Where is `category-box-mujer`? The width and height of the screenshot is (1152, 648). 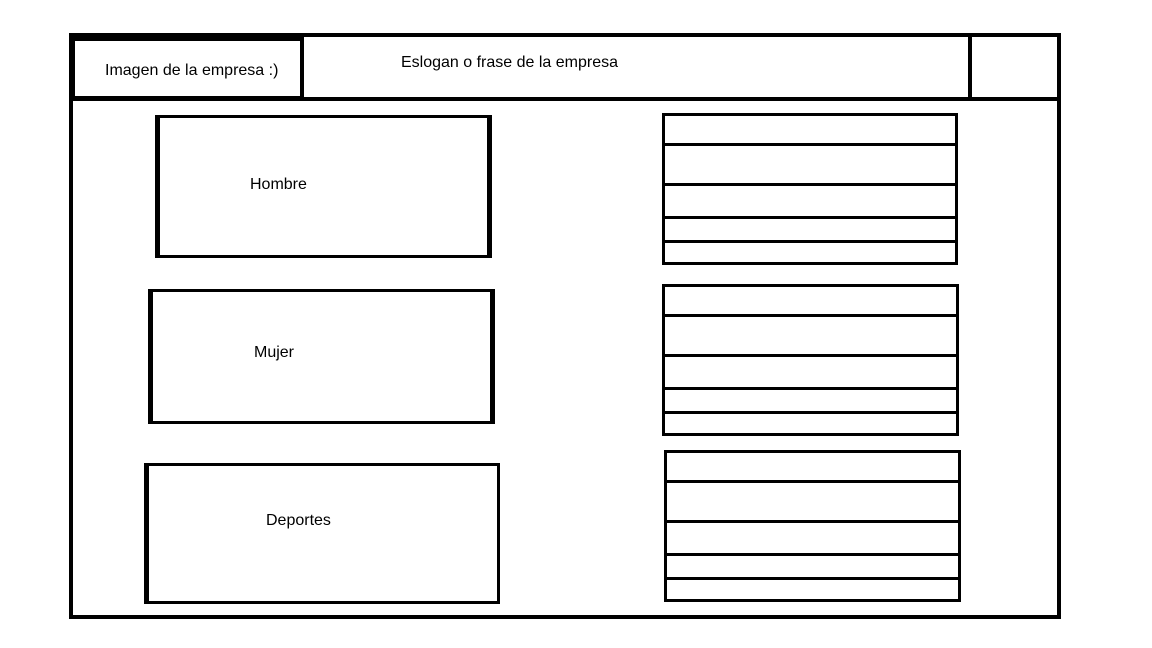 category-box-mujer is located at coordinates (321, 356).